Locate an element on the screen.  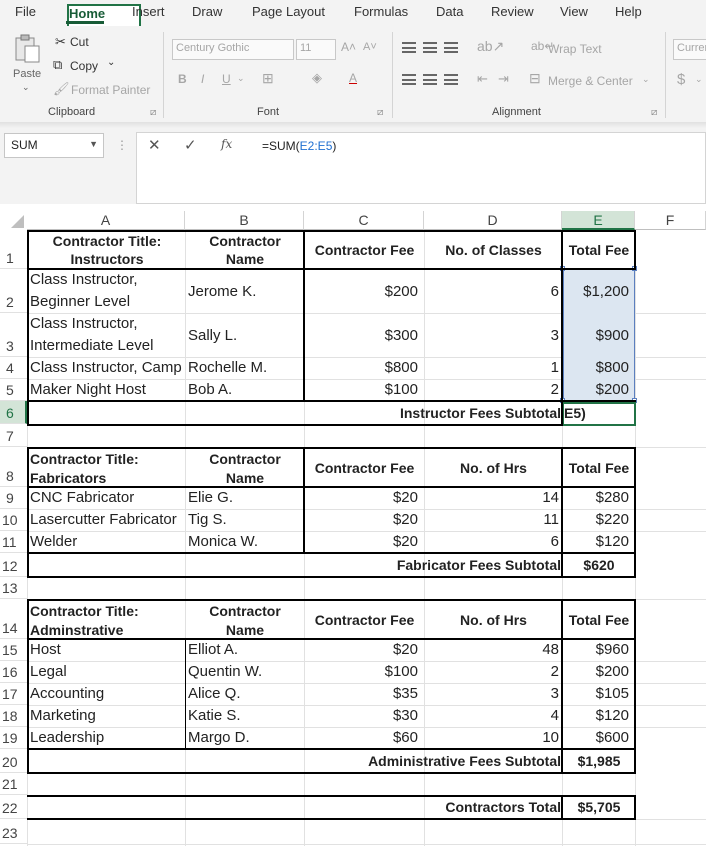
cell-e9: $280 is located at coordinates (596, 498).